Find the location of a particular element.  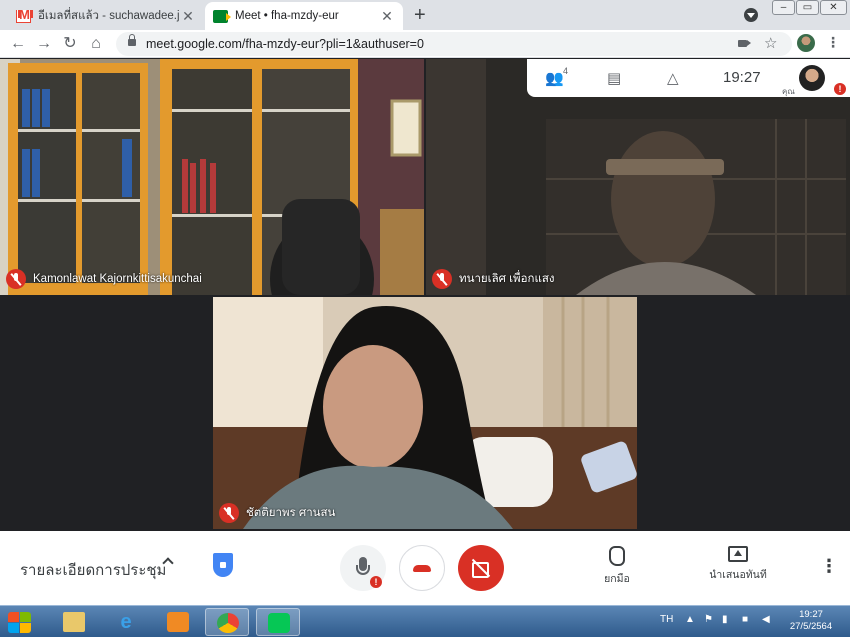

tray-expand-icon: ▲ is located at coordinates (690, 619).